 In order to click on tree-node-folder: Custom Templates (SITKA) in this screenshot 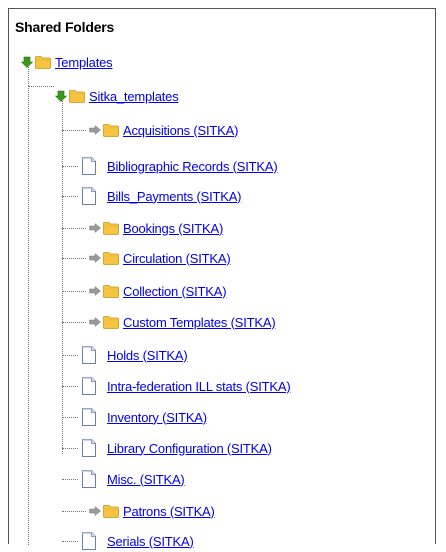, I will do `click(182, 322)`.